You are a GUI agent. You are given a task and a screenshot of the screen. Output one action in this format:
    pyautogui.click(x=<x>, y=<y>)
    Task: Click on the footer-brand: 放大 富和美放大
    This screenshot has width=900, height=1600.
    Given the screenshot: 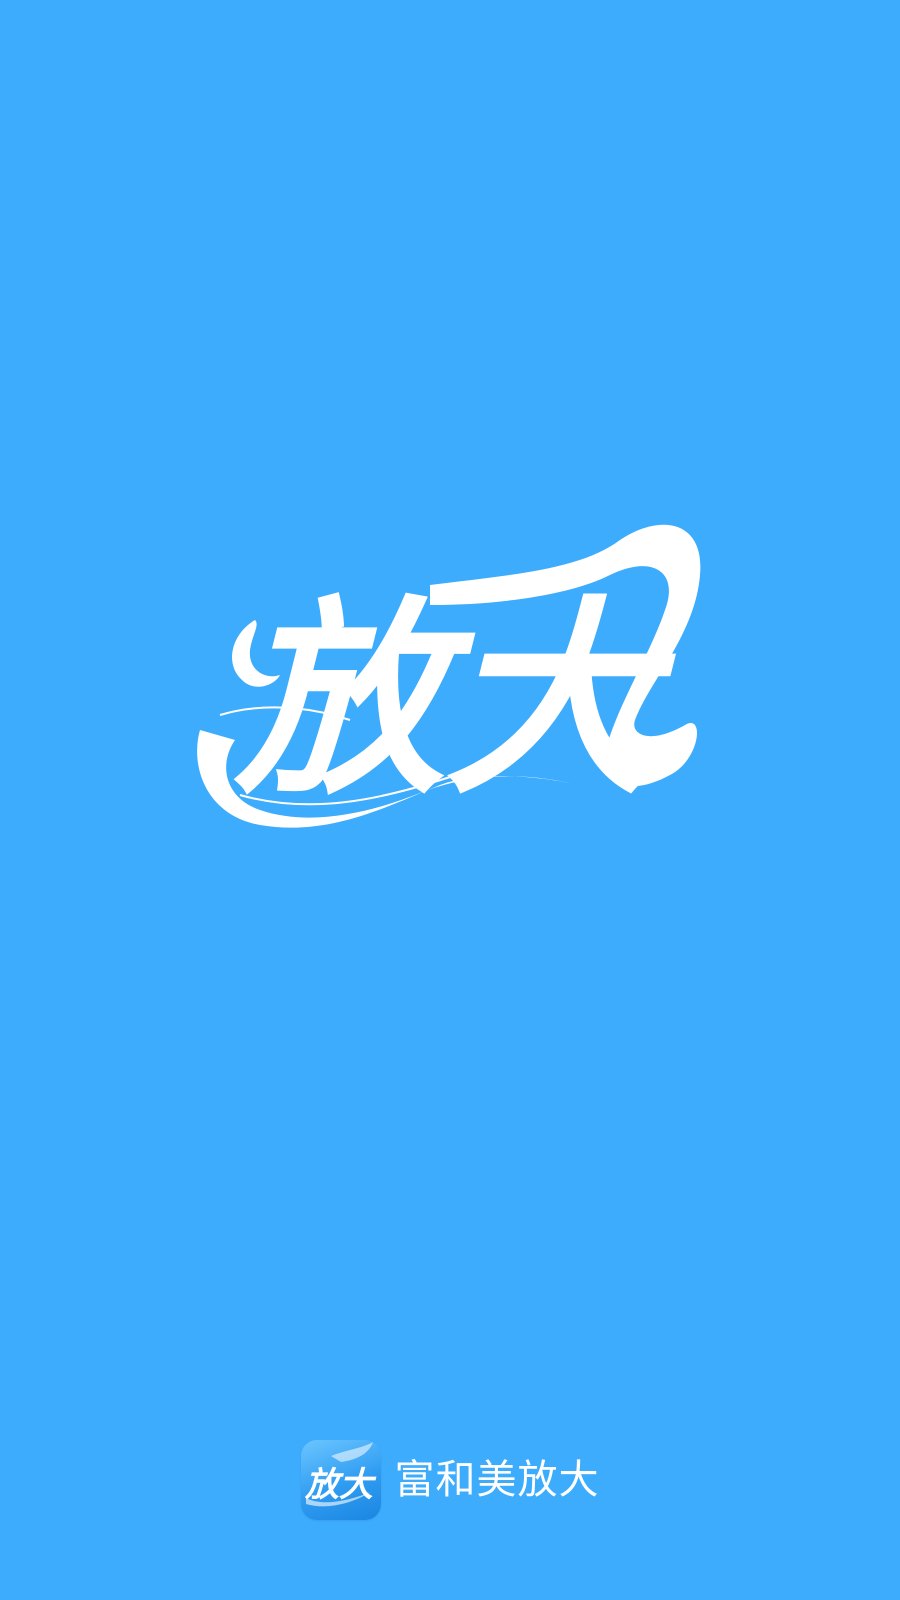 What is the action you would take?
    pyautogui.click(x=450, y=1480)
    